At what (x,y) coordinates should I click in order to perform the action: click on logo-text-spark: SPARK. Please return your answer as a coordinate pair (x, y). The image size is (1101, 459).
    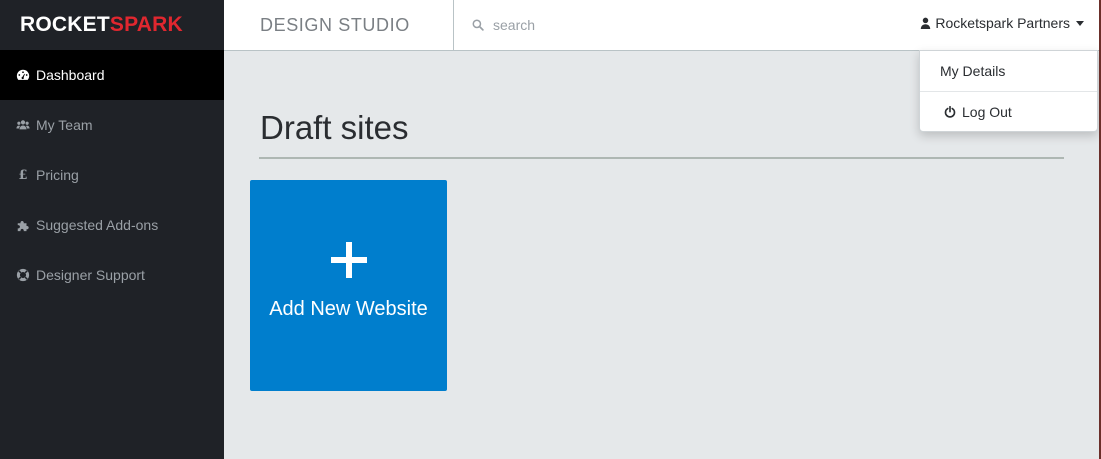
    Looking at the image, I should click on (146, 24).